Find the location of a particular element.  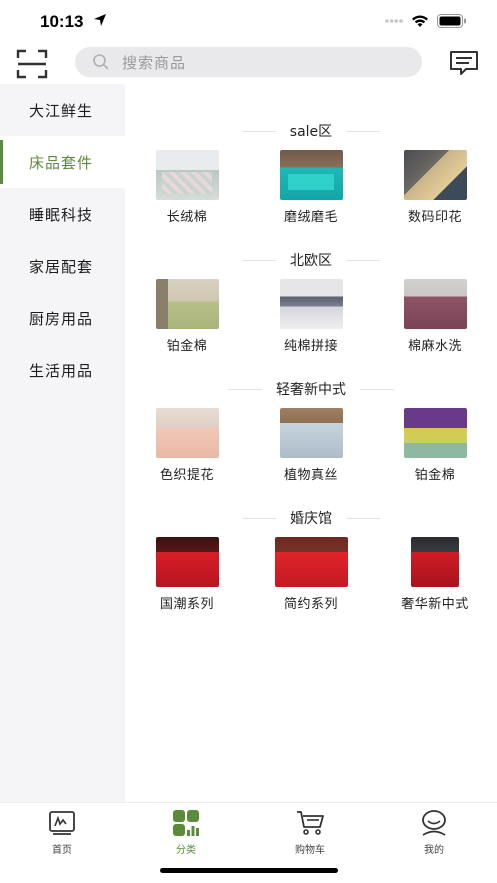

section-title-text: sale区 is located at coordinates (311, 132).